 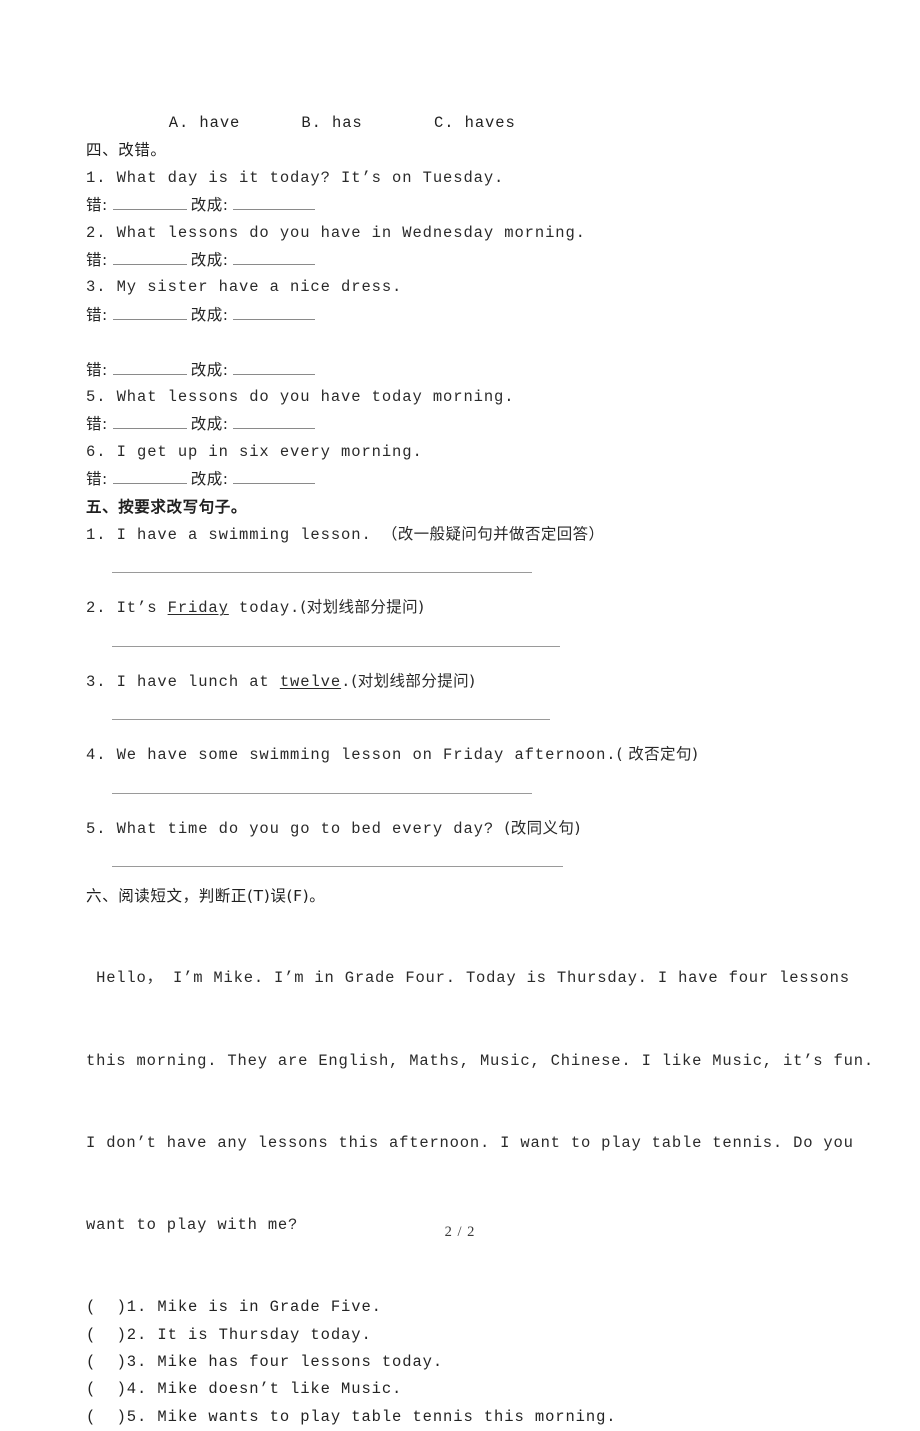 I want to click on section-six-heading: 六、阅读短文，判断正(T)误(F)。, so click(x=206, y=896).